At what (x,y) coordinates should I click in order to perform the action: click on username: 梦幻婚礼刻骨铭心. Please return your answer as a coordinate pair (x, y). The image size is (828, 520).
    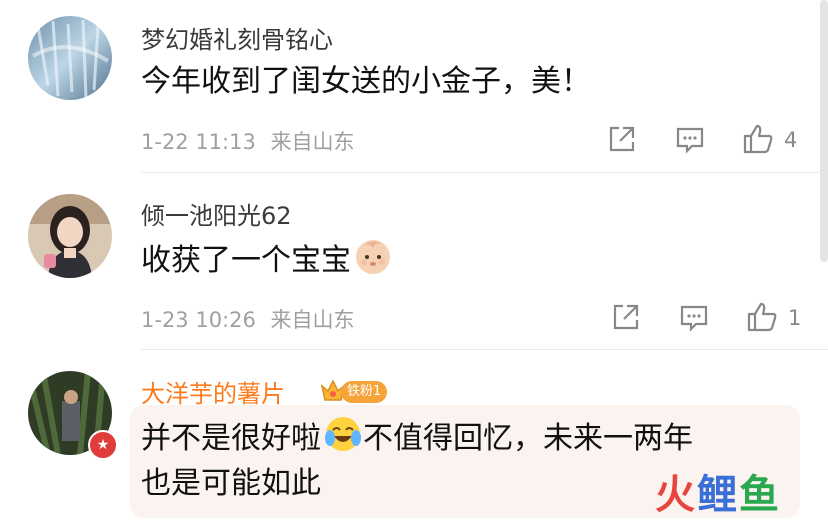
    Looking at the image, I should click on (237, 37).